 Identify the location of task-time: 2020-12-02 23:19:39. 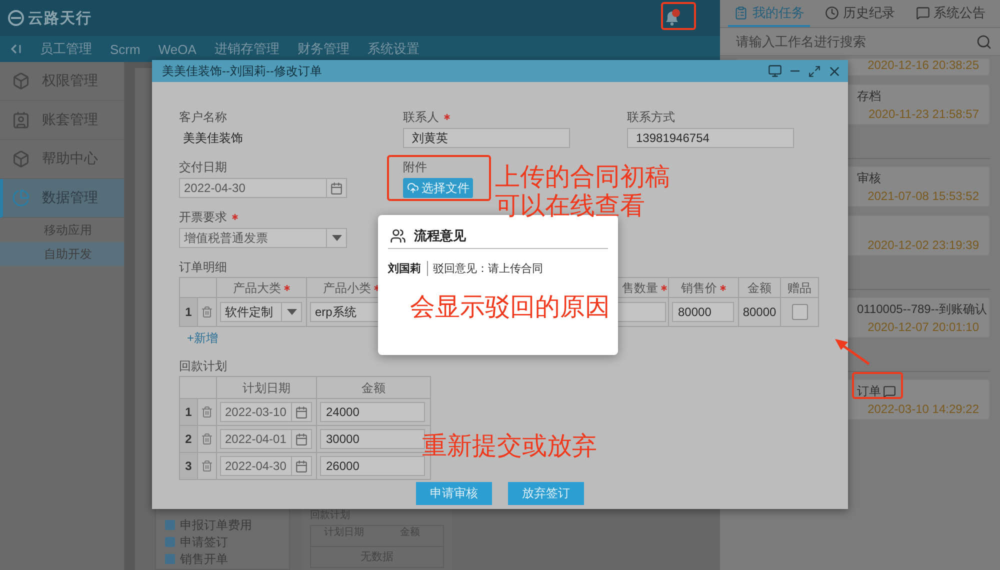
(923, 245).